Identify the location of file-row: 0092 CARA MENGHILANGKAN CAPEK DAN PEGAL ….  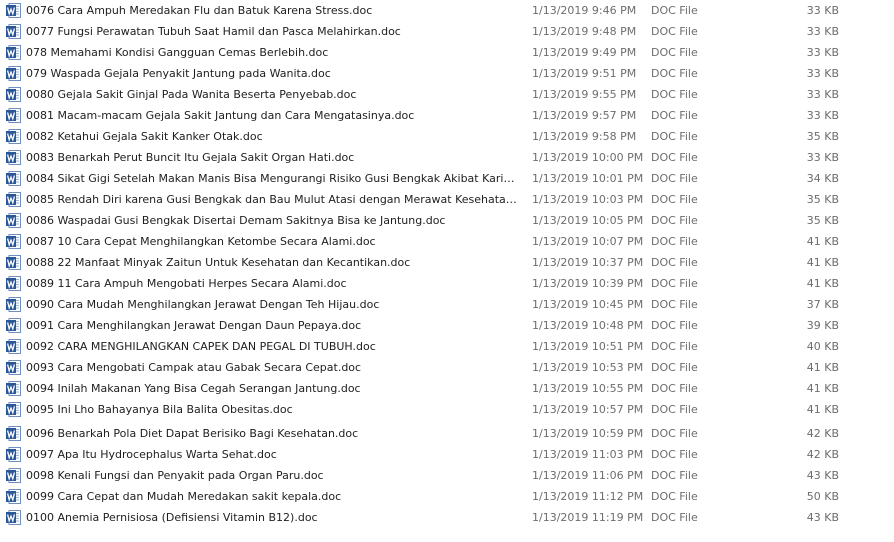
(447, 346).